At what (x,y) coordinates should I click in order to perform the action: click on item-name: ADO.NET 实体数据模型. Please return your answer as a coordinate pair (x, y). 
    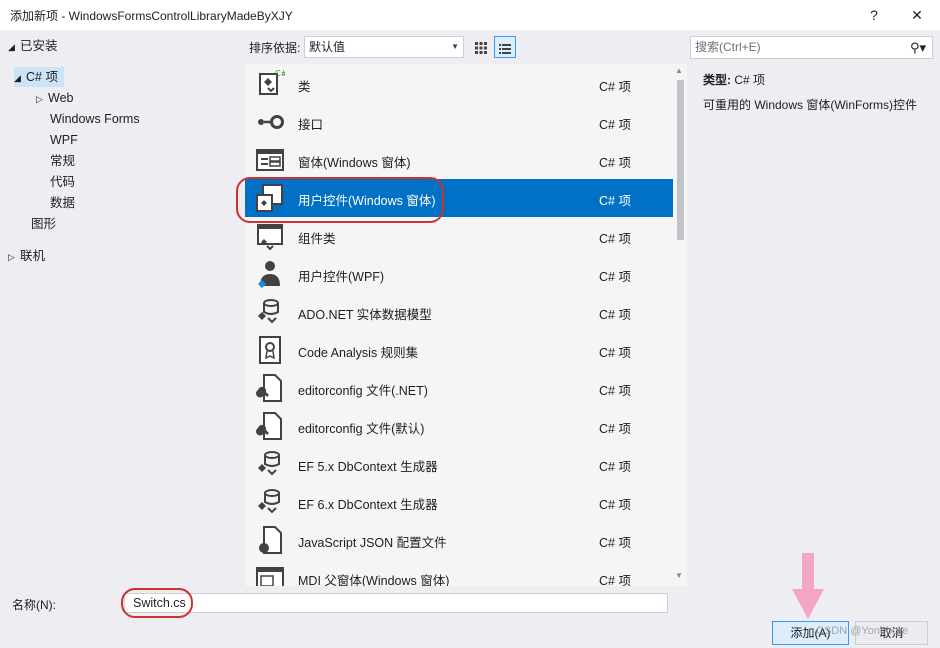
    Looking at the image, I should click on (365, 315).